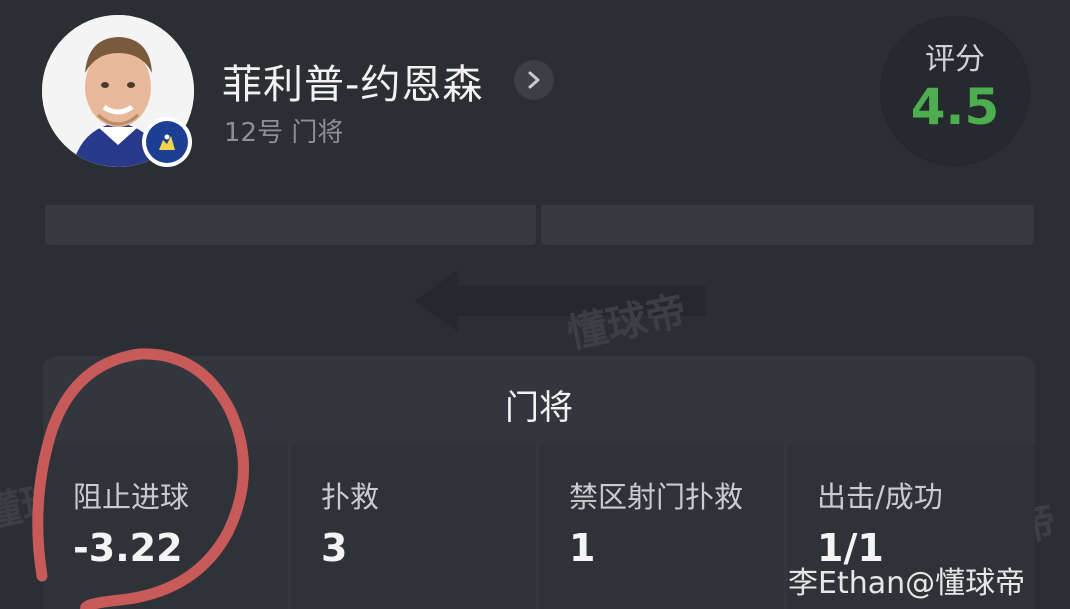 This screenshot has width=1070, height=609. What do you see at coordinates (352, 81) in the screenshot?
I see `player-name: 菲利普-约恩森` at bounding box center [352, 81].